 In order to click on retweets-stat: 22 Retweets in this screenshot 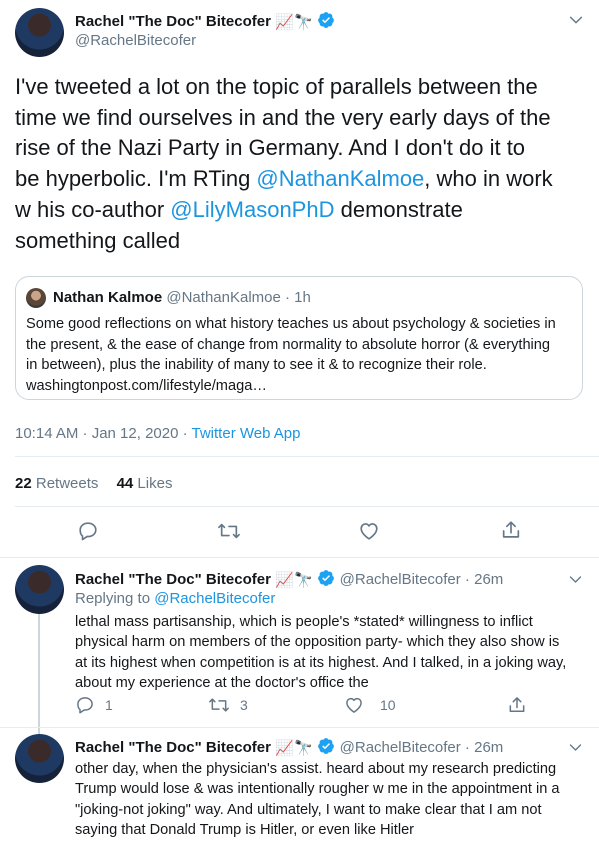, I will do `click(56, 483)`.